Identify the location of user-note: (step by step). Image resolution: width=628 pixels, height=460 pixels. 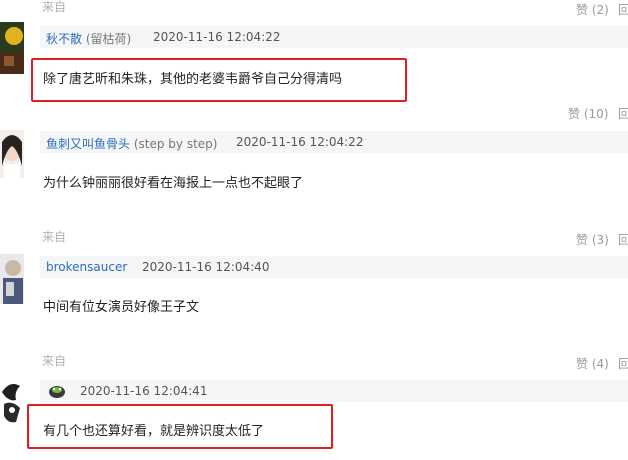
(175, 144).